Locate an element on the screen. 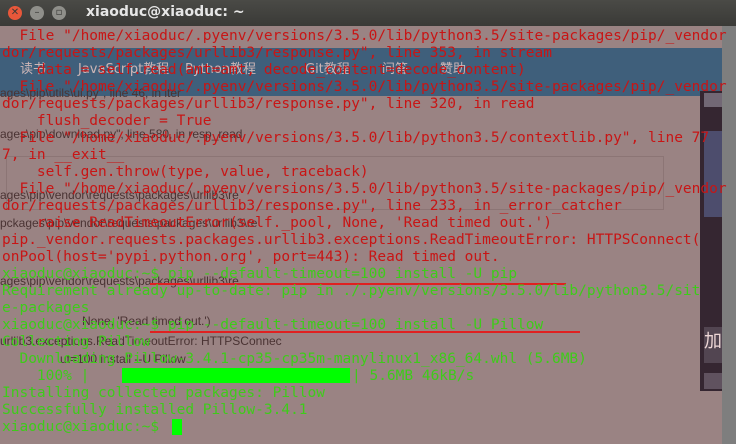 Image resolution: width=736 pixels, height=444 pixels. terminal-line: Successfully installed Pillow-3.4.1 is located at coordinates (155, 410).